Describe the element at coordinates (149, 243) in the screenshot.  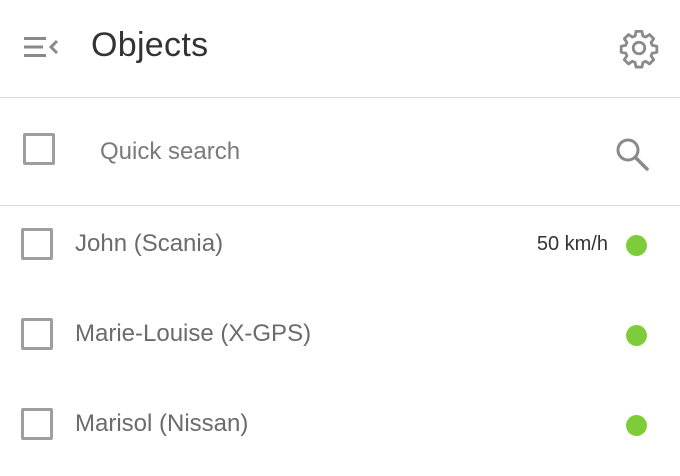
I see `object-name: John (Scania)` at that location.